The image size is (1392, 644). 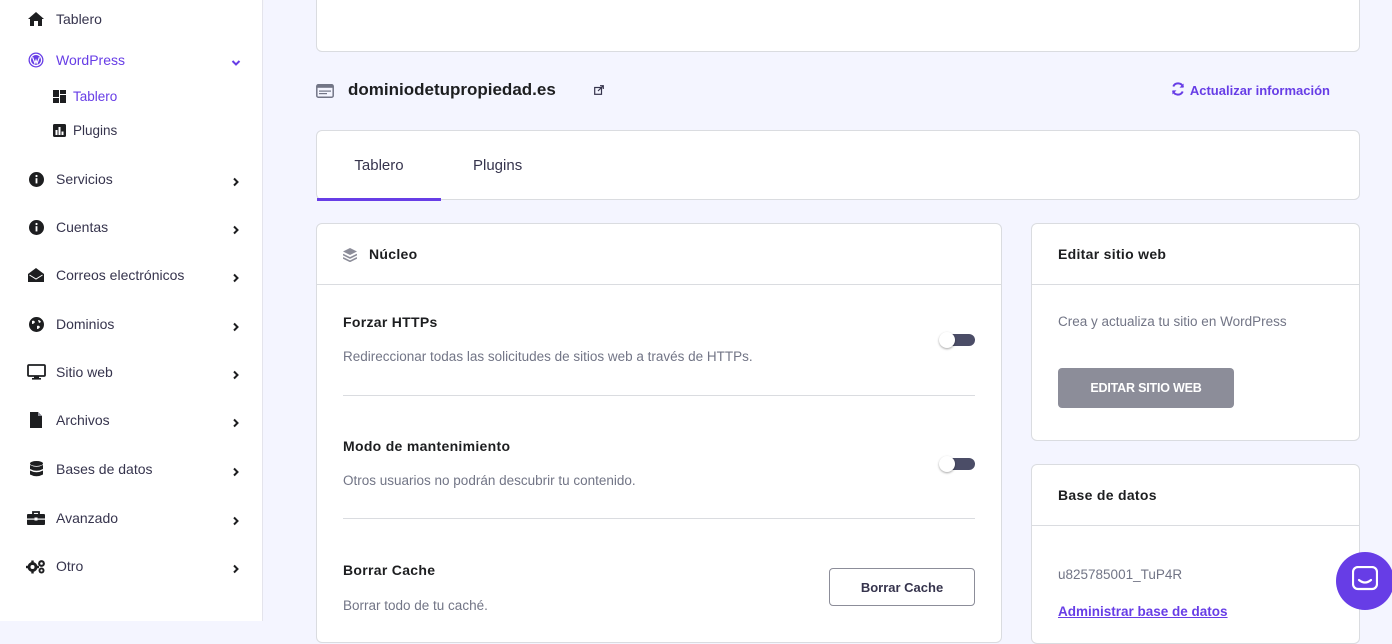 I want to click on browser-window-icon, so click(x=325, y=91).